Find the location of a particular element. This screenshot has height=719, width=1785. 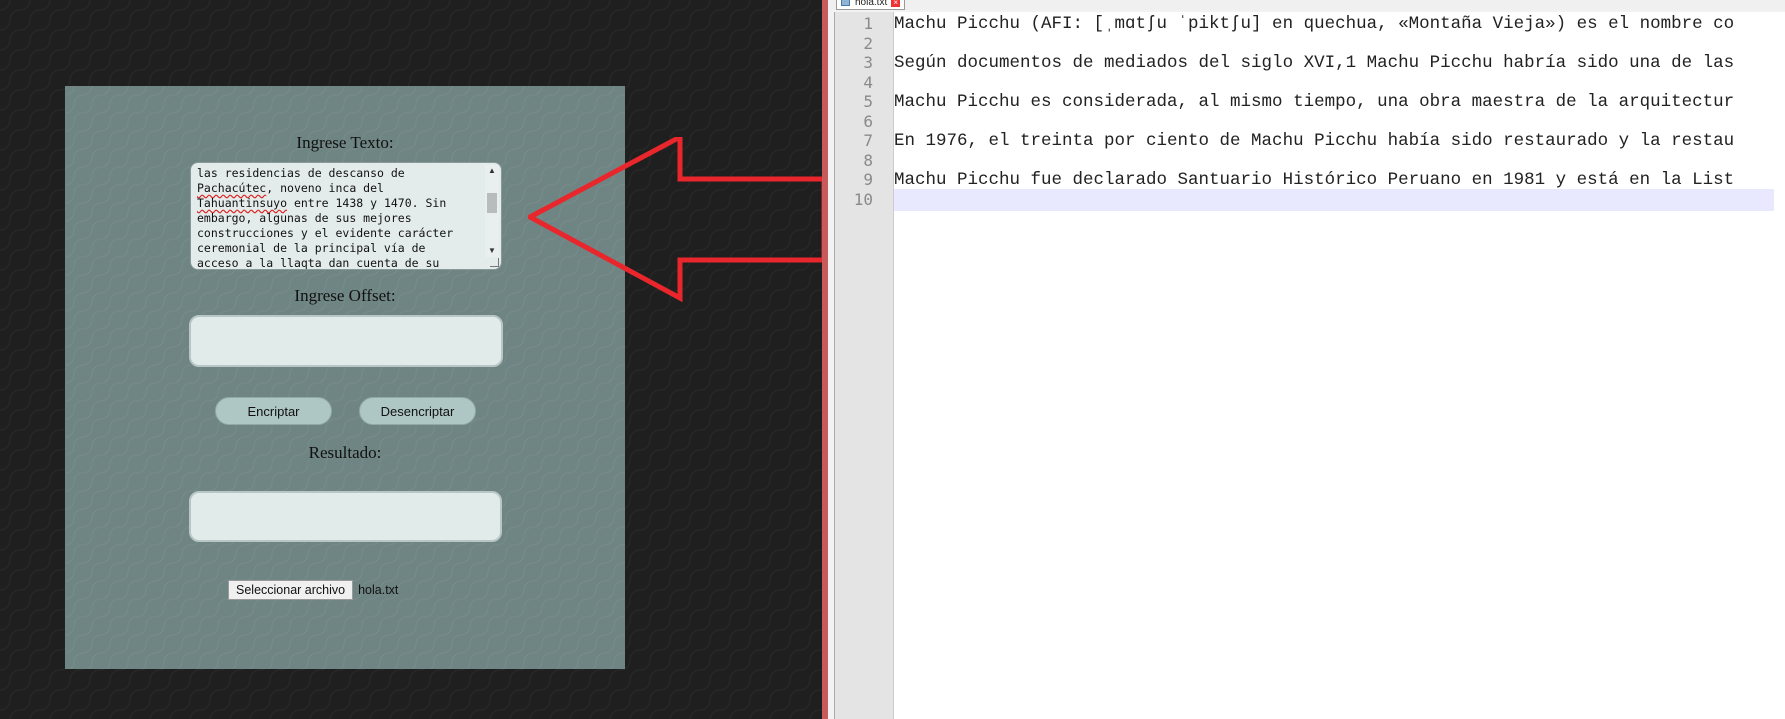

text-input-line: acceso a la llaqta dan cuenta de su is located at coordinates (340, 263).